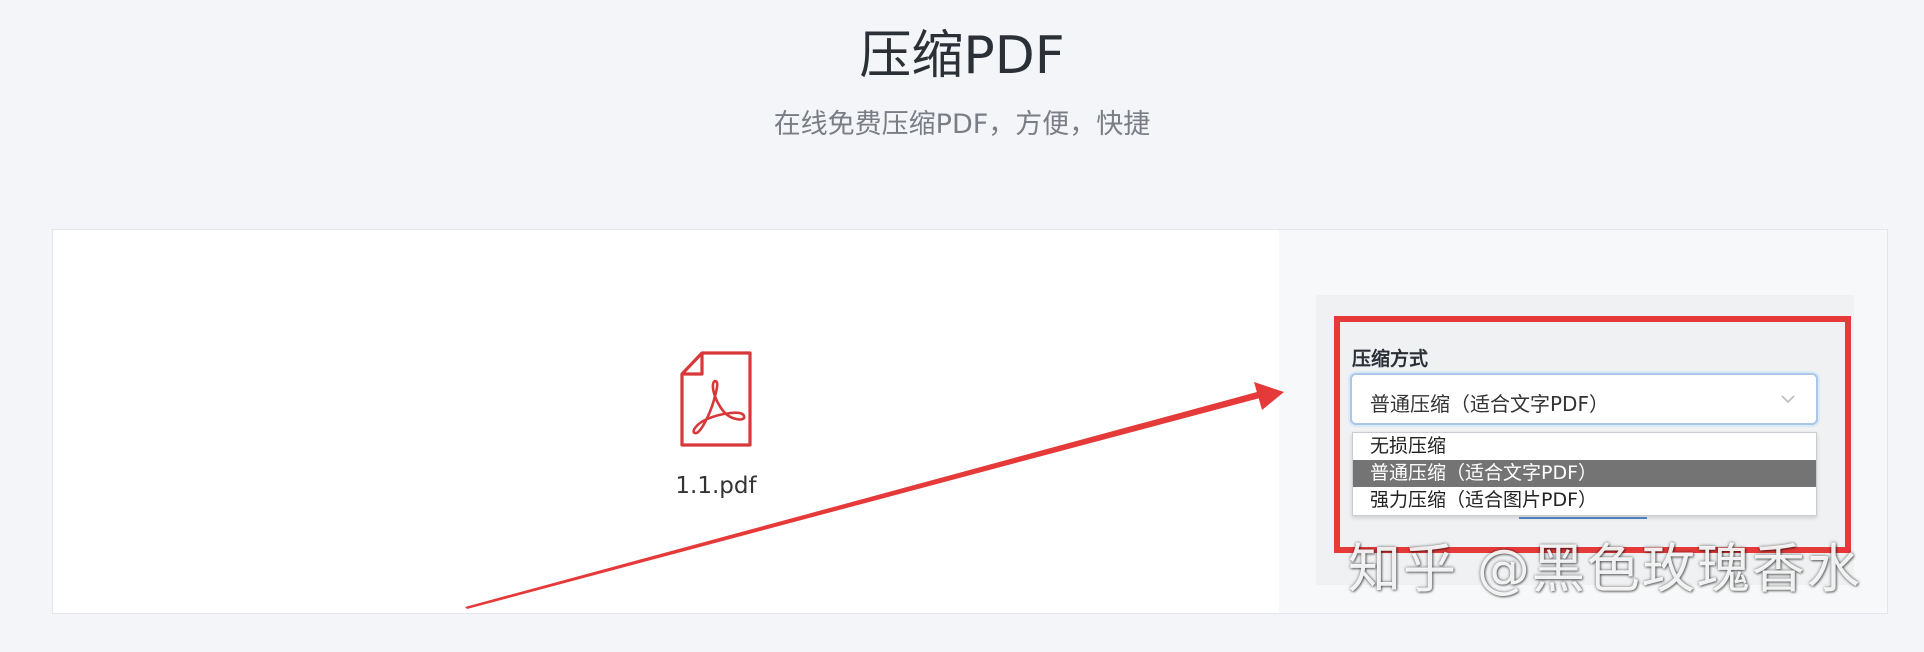 The width and height of the screenshot is (1924, 652). Describe the element at coordinates (716, 399) in the screenshot. I see `pdf-file-icon` at that location.